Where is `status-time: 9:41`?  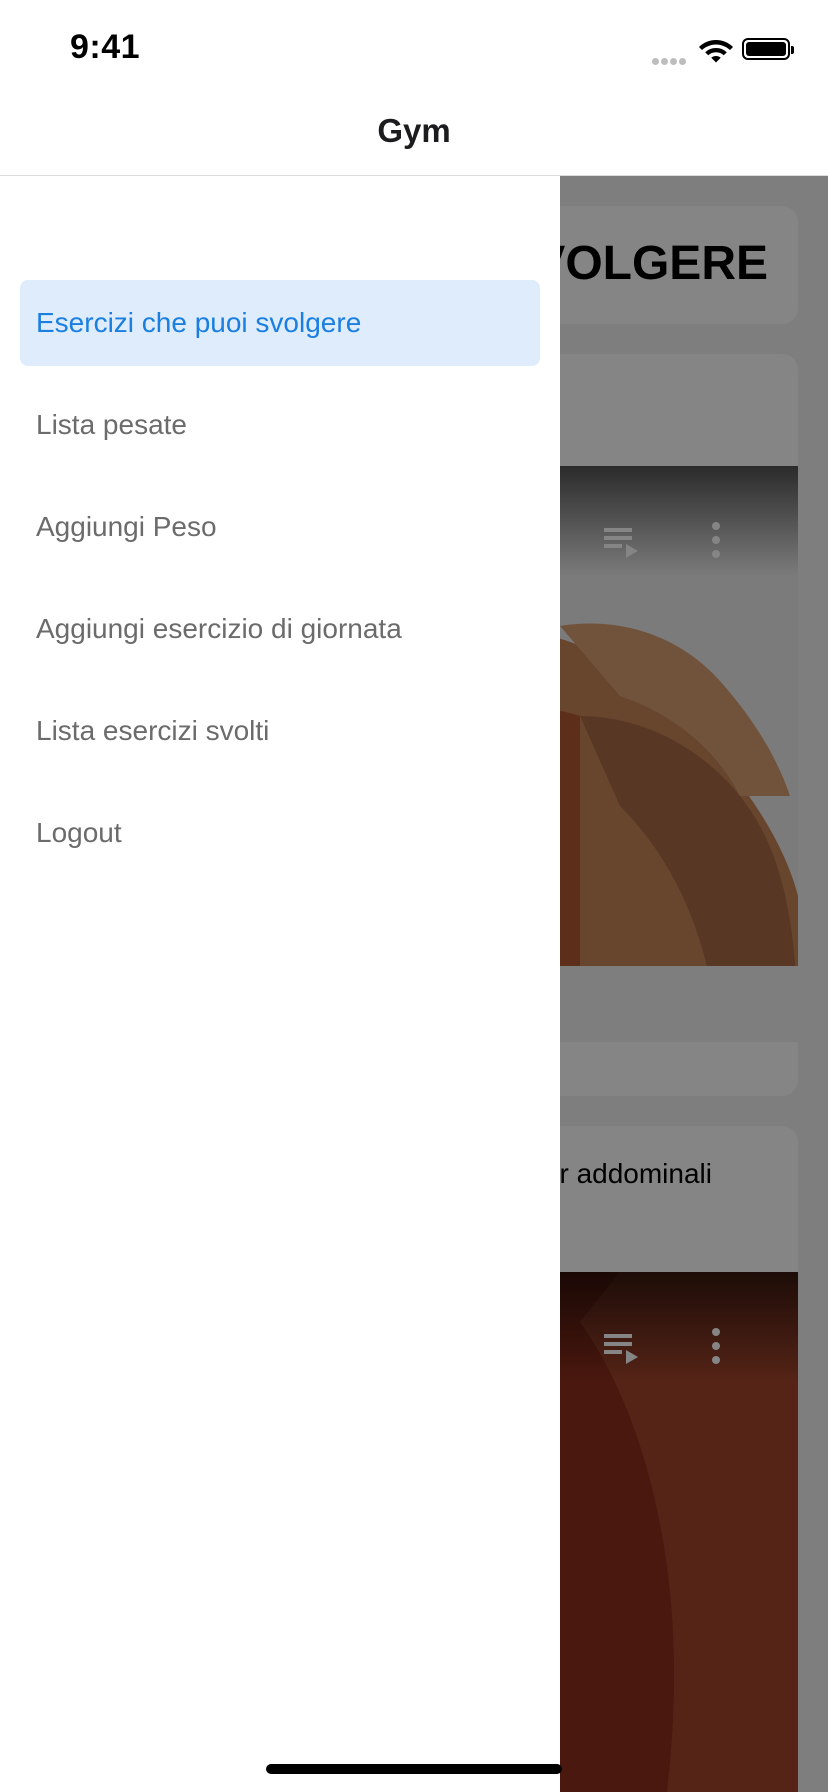 status-time: 9:41 is located at coordinates (105, 47).